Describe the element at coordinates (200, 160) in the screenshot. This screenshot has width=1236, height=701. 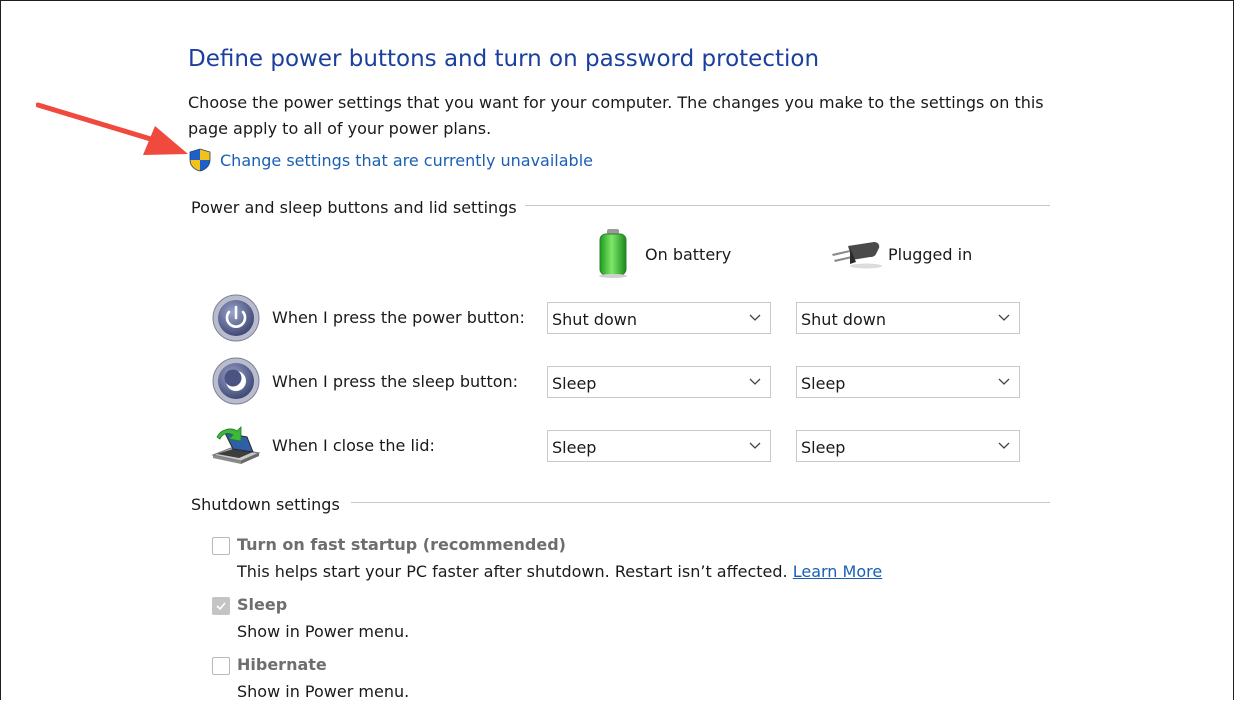
I see `uac-shield-icon` at that location.